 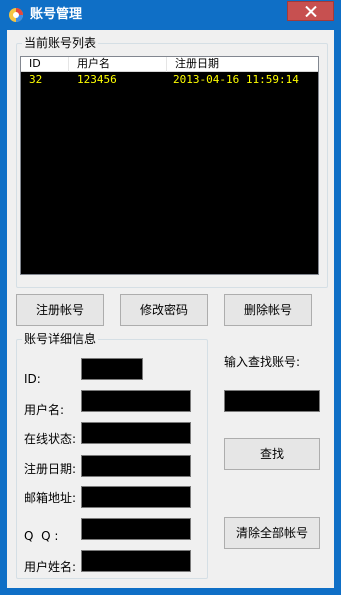 What do you see at coordinates (272, 401) in the screenshot?
I see `search-input` at bounding box center [272, 401].